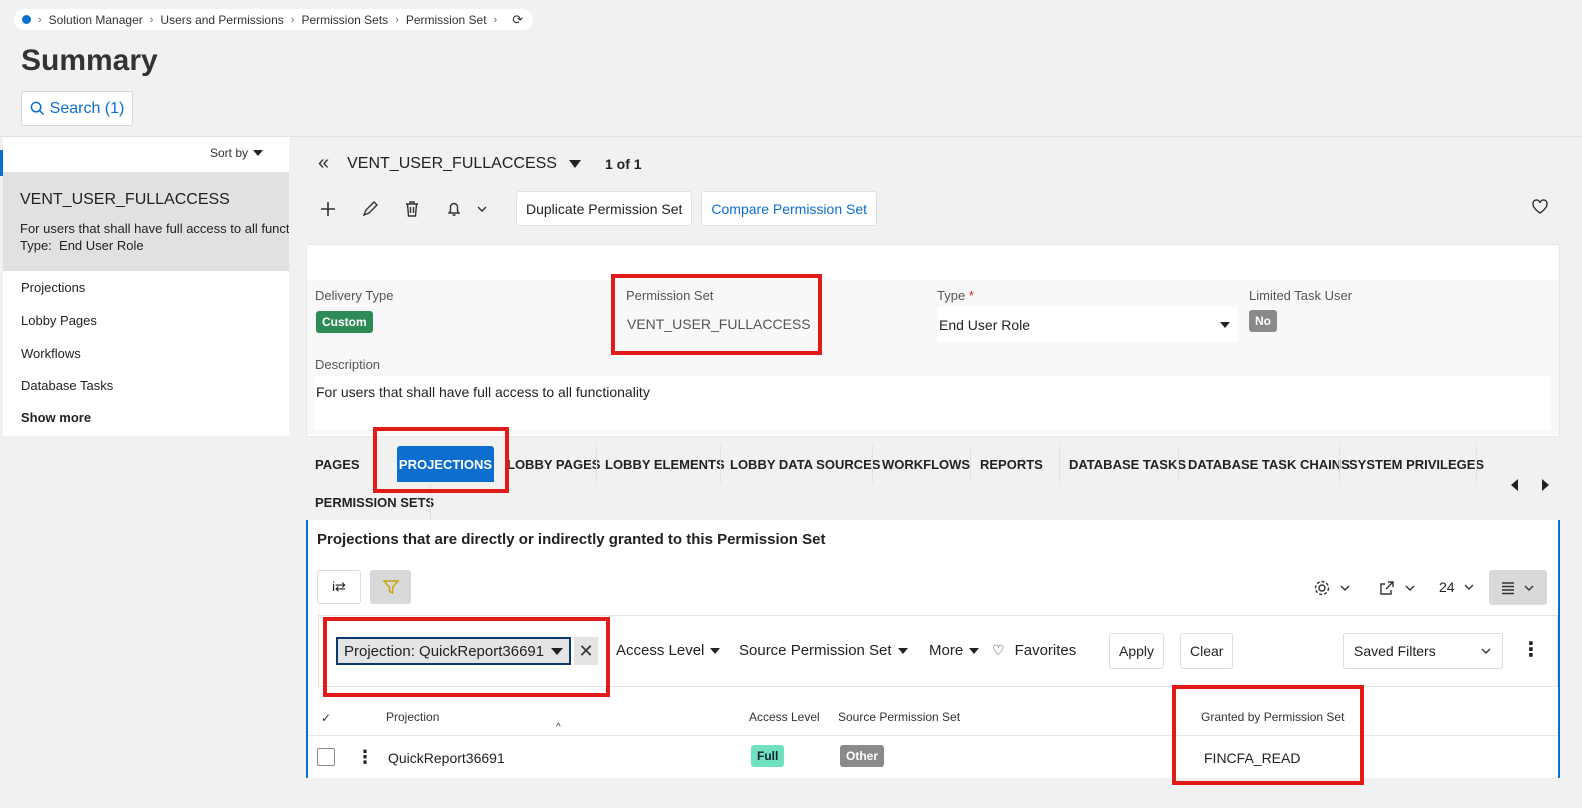 The image size is (1582, 808). Describe the element at coordinates (558, 727) in the screenshot. I see `sort-ascending-icon: ^` at that location.